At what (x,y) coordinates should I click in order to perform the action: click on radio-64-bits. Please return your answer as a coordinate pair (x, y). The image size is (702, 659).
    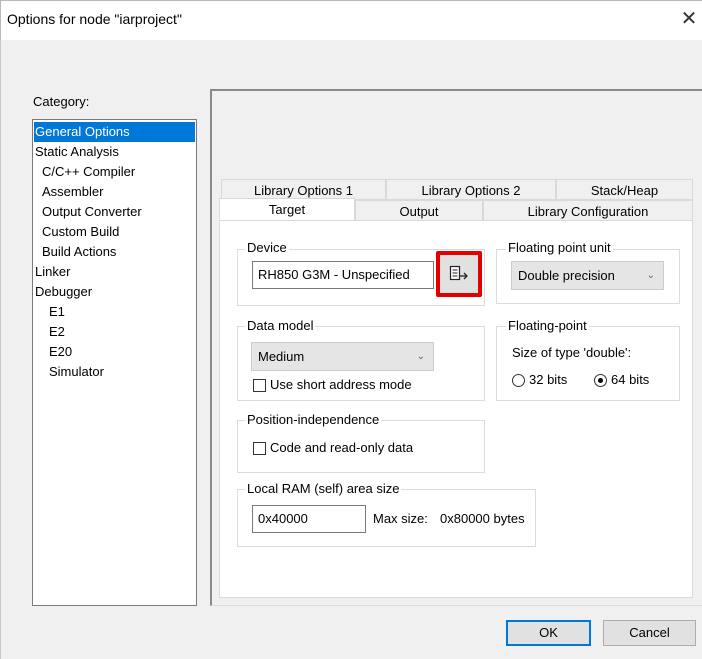
    Looking at the image, I should click on (600, 380).